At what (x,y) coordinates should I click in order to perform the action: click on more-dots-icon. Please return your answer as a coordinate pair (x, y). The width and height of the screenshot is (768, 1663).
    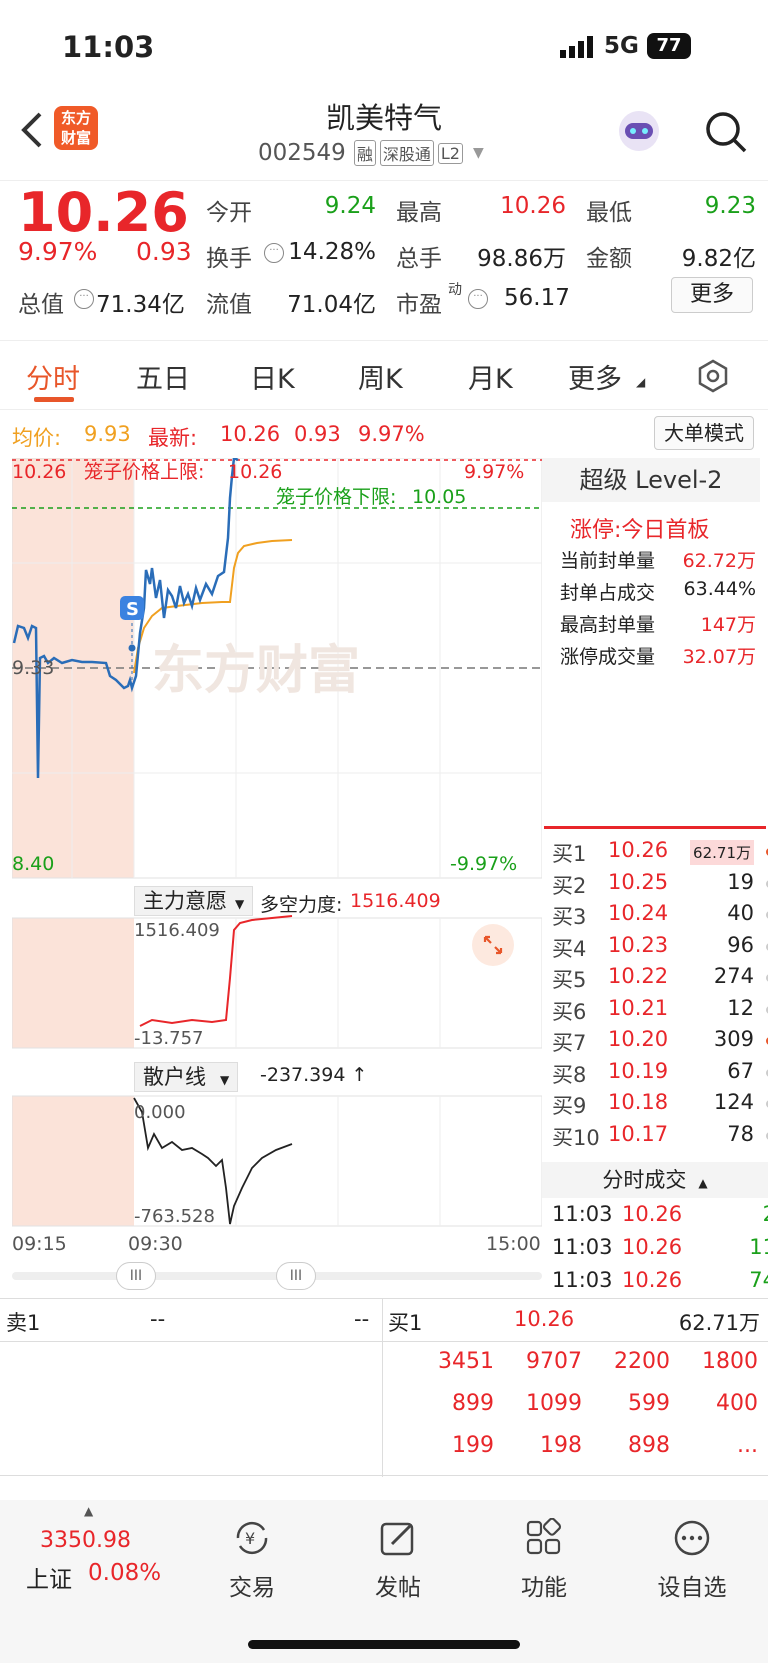
    Looking at the image, I should click on (692, 1538).